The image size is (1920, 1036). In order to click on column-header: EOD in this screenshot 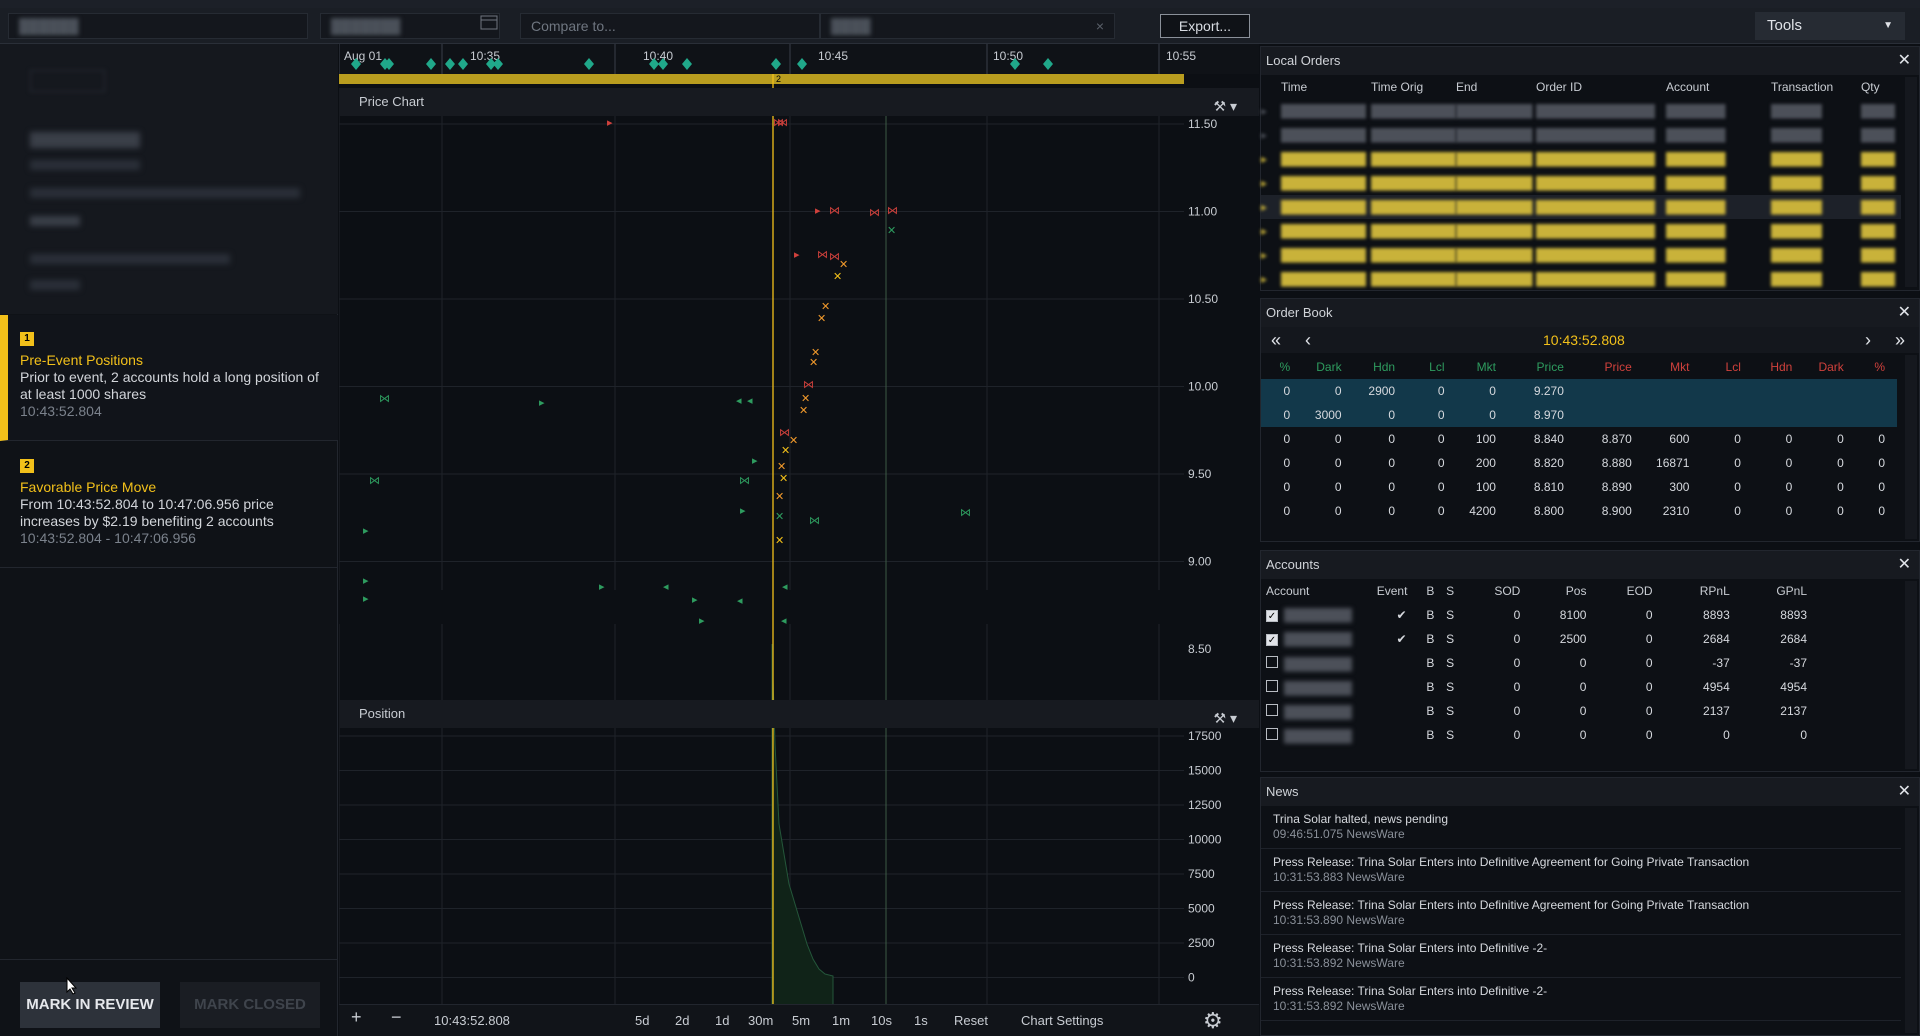, I will do `click(1633, 591)`.